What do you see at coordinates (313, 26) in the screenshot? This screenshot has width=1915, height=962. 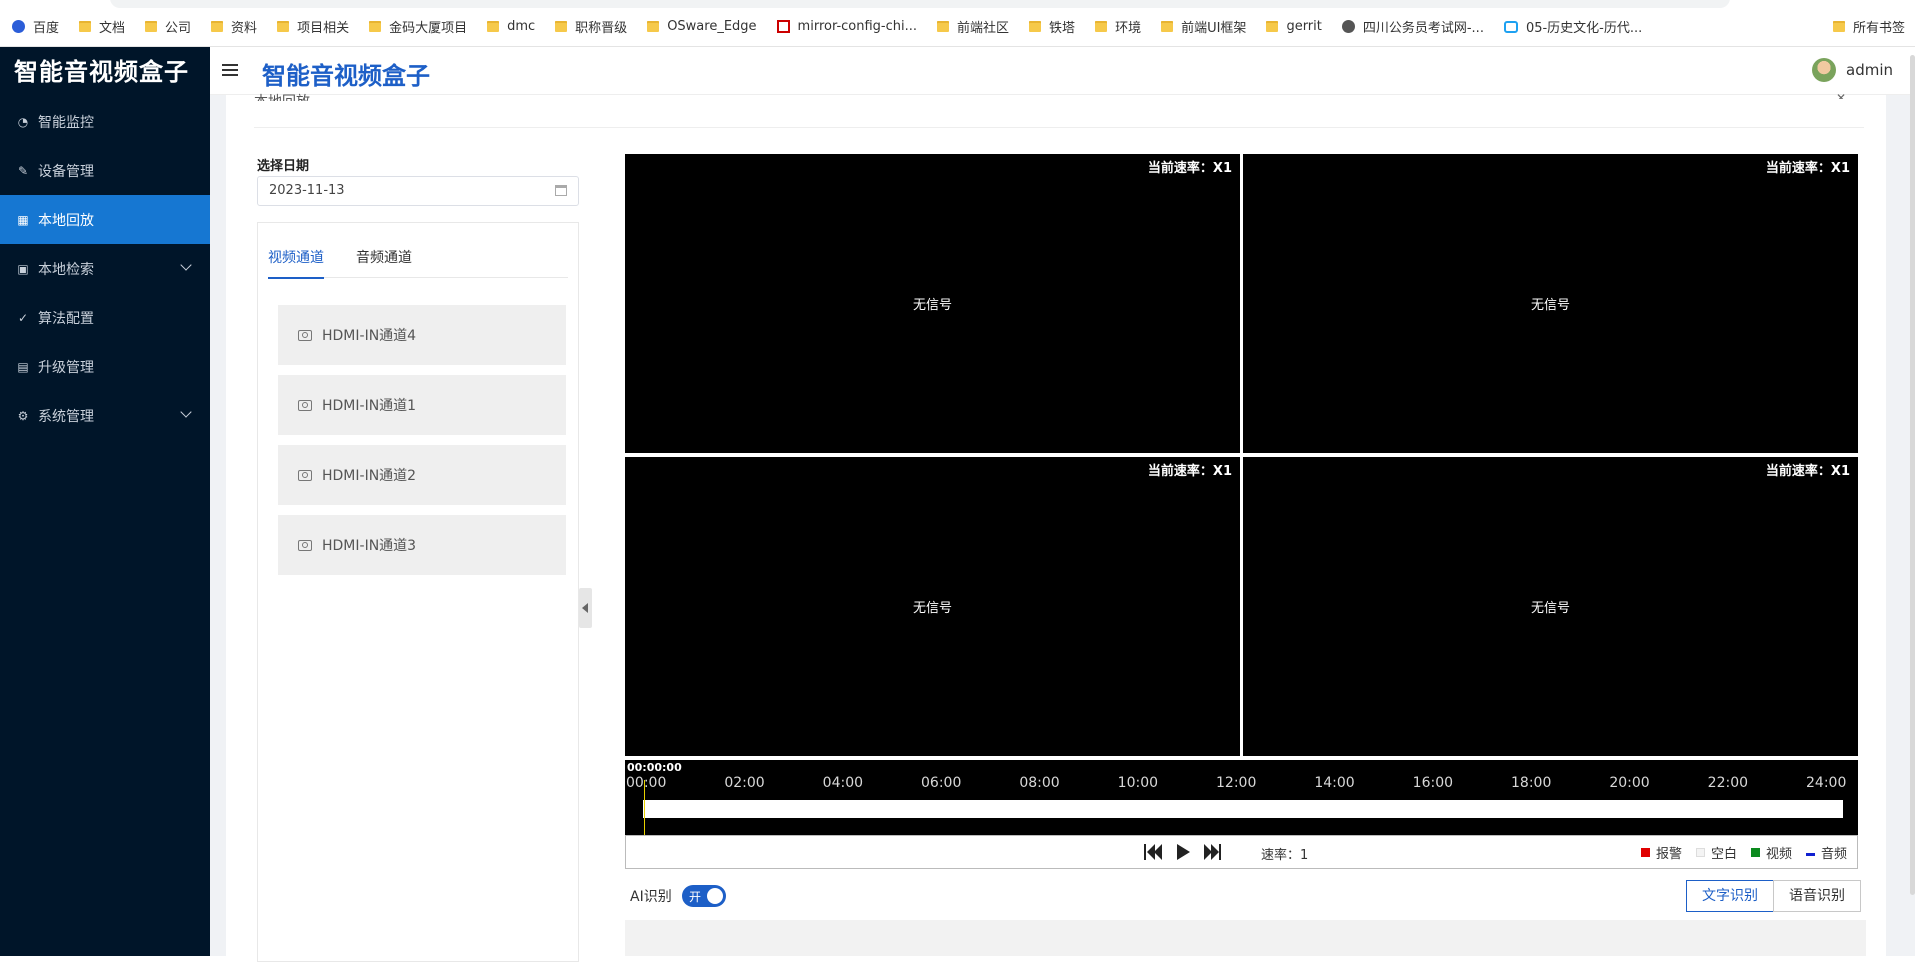 I see `bookmark-item: 项目相关` at bounding box center [313, 26].